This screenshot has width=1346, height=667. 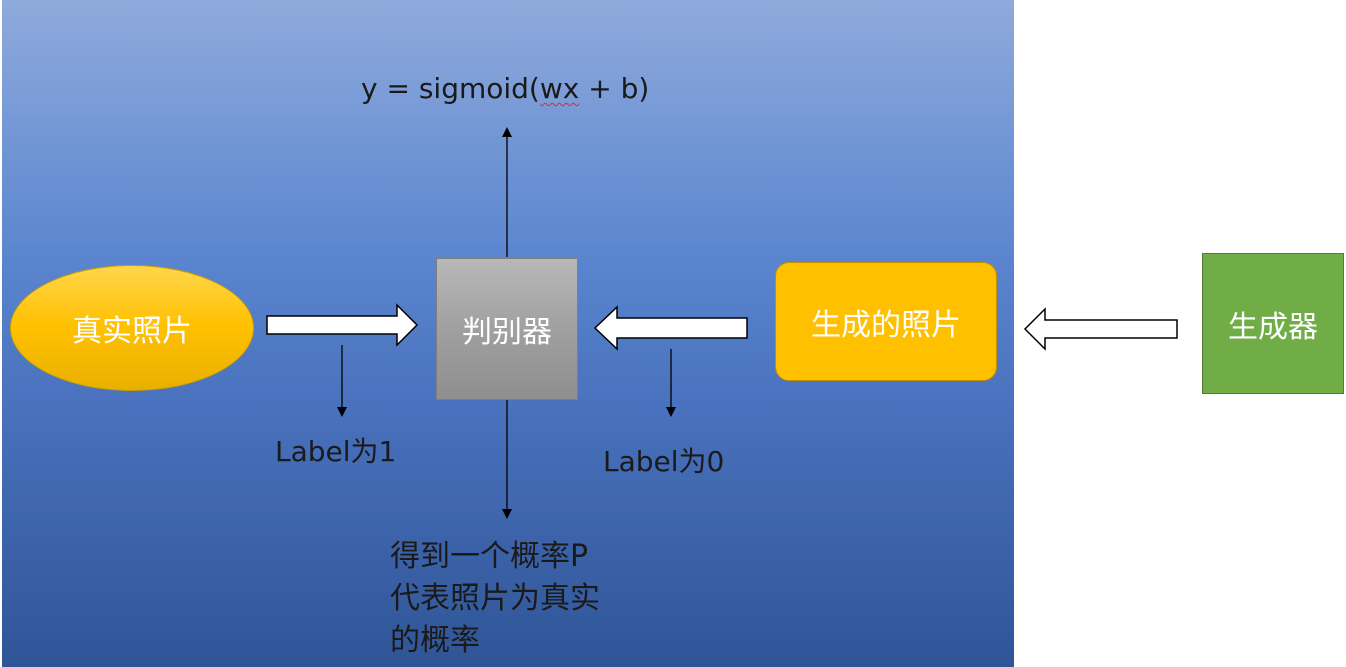 What do you see at coordinates (342, 325) in the screenshot?
I see `block-arrow-real-to-discriminator` at bounding box center [342, 325].